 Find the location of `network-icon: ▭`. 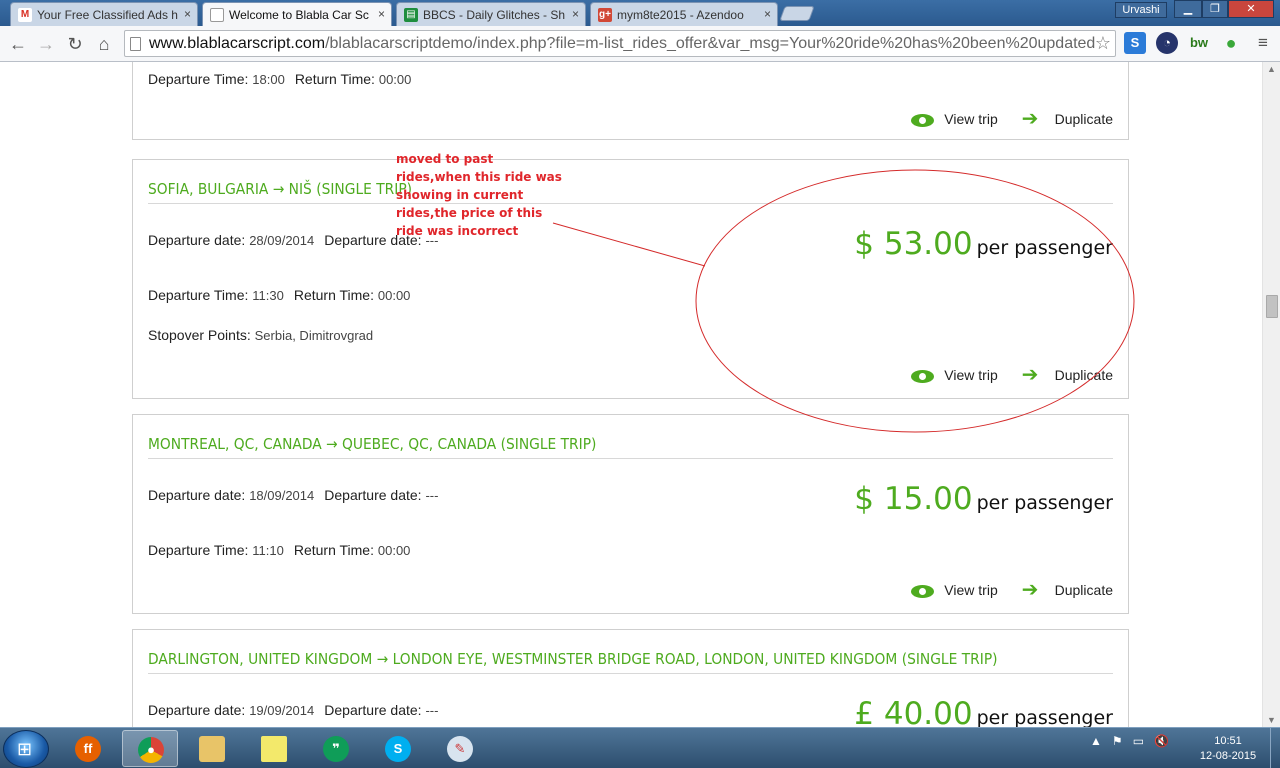

network-icon: ▭ is located at coordinates (1138, 741).